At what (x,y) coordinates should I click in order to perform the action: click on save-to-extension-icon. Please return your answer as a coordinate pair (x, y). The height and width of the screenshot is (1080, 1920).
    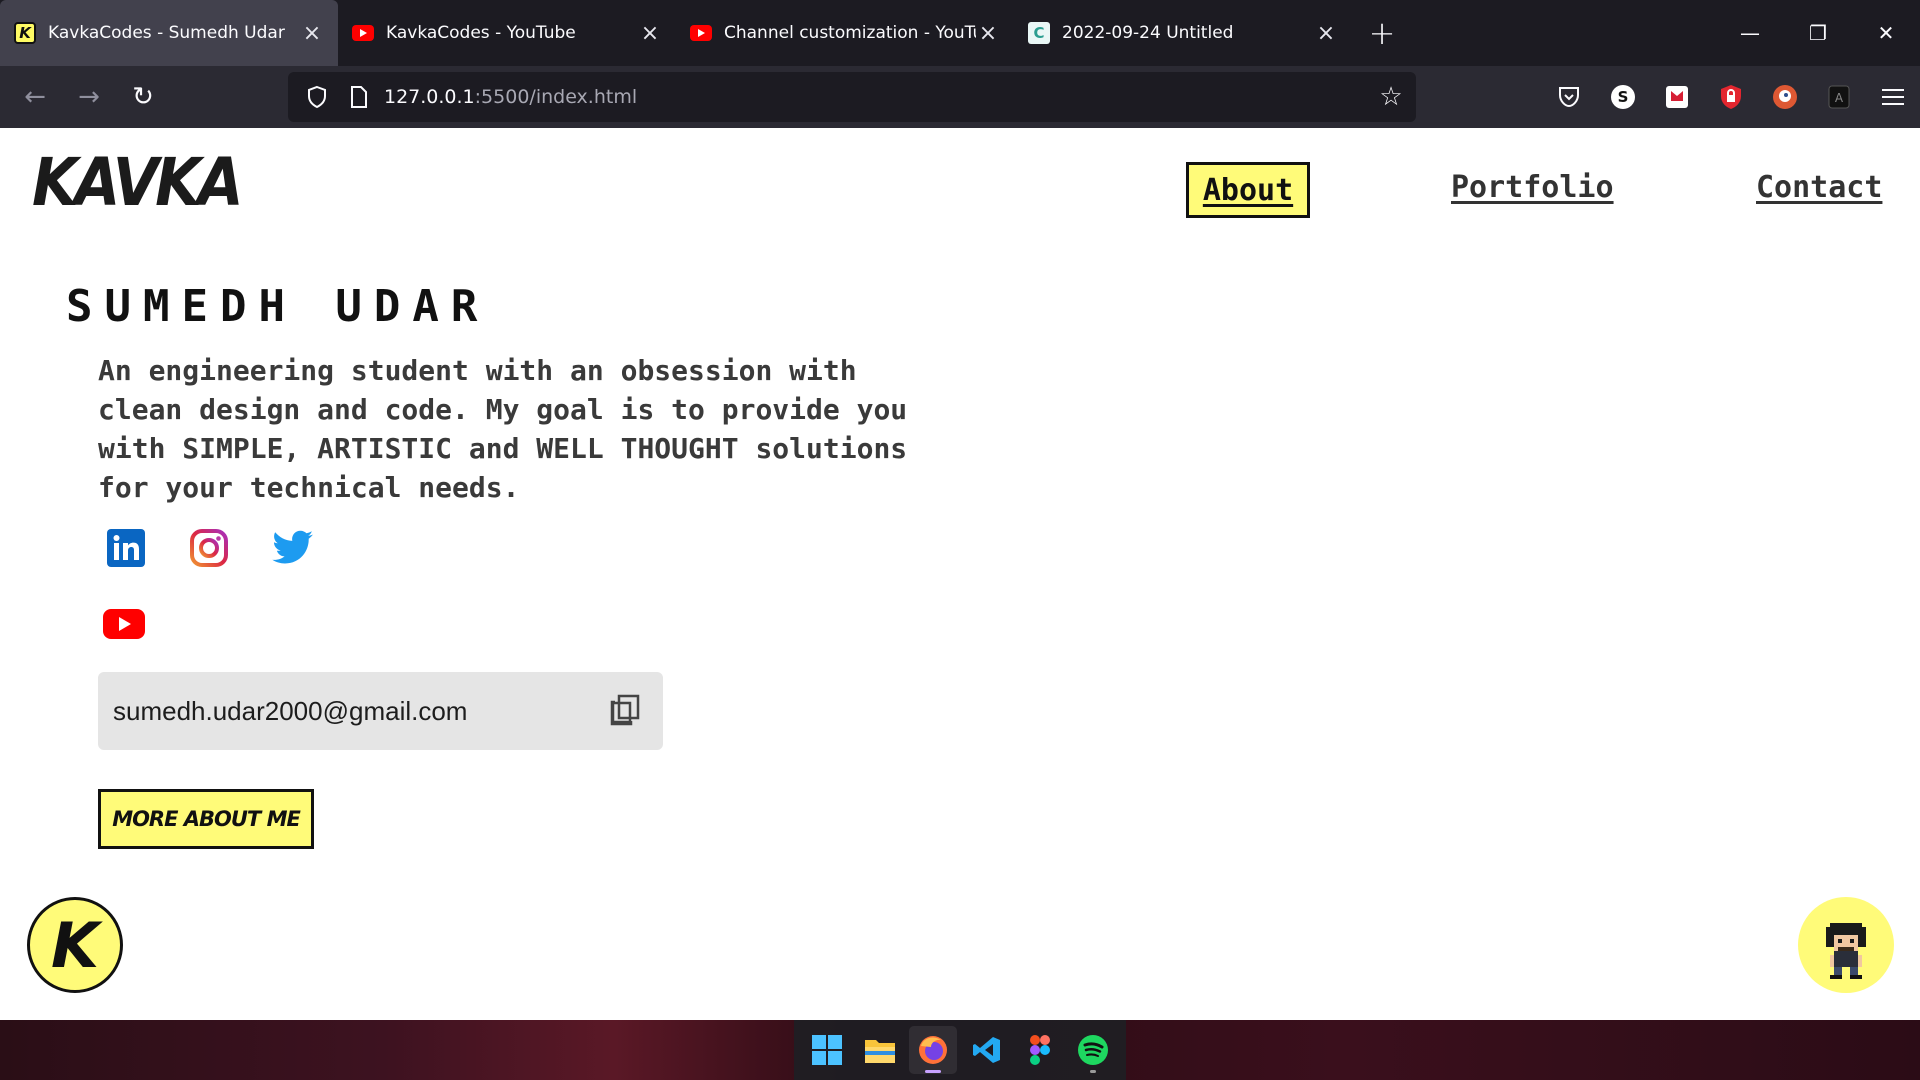
    Looking at the image, I should click on (1677, 97).